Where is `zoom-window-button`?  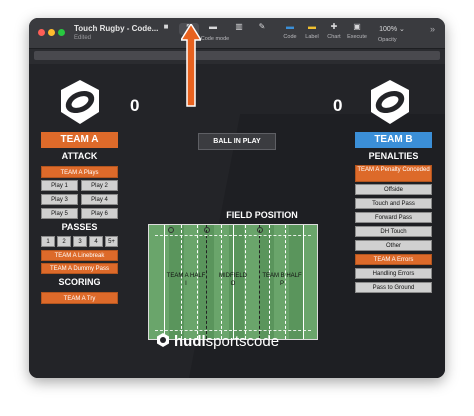 zoom-window-button is located at coordinates (61, 32).